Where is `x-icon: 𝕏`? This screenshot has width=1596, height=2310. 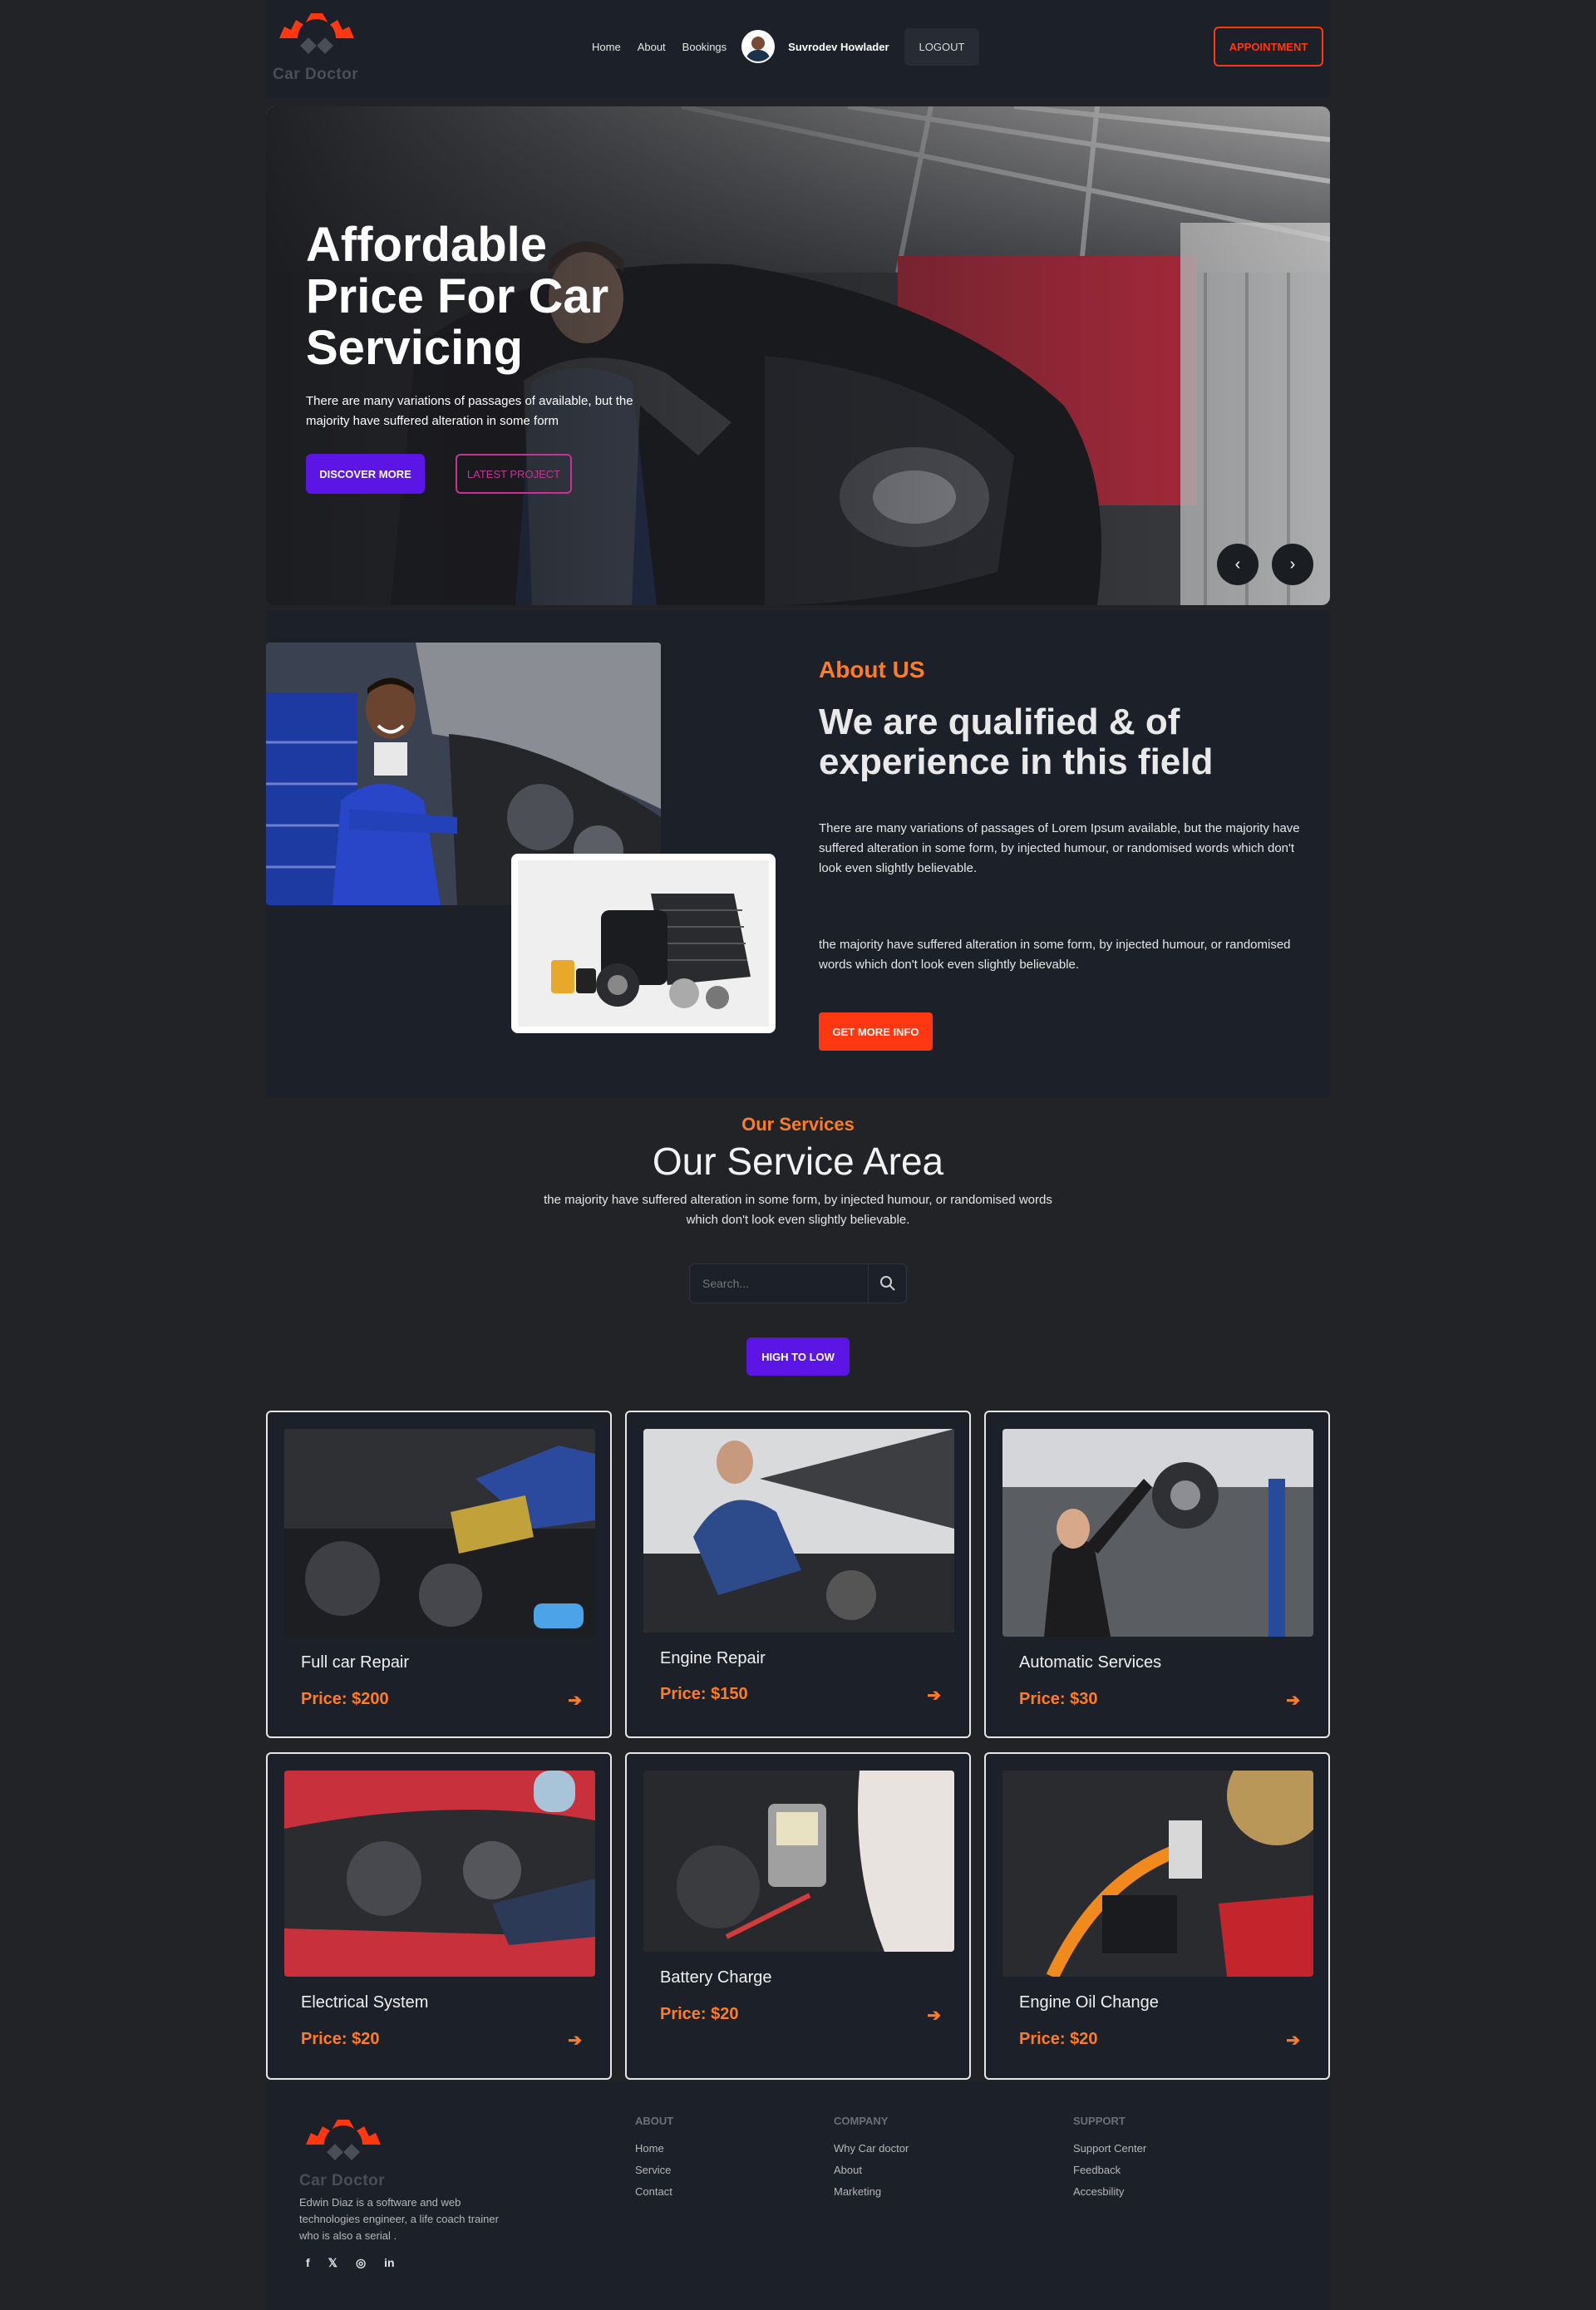
x-icon: 𝕏 is located at coordinates (332, 2263).